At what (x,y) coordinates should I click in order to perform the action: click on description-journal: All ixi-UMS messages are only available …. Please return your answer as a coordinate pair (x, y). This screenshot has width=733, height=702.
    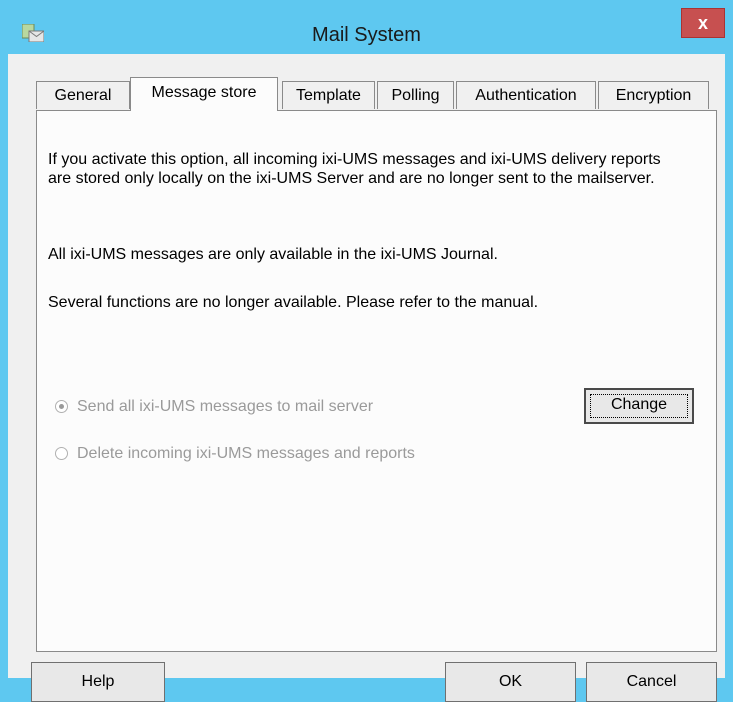
    Looking at the image, I should click on (273, 254).